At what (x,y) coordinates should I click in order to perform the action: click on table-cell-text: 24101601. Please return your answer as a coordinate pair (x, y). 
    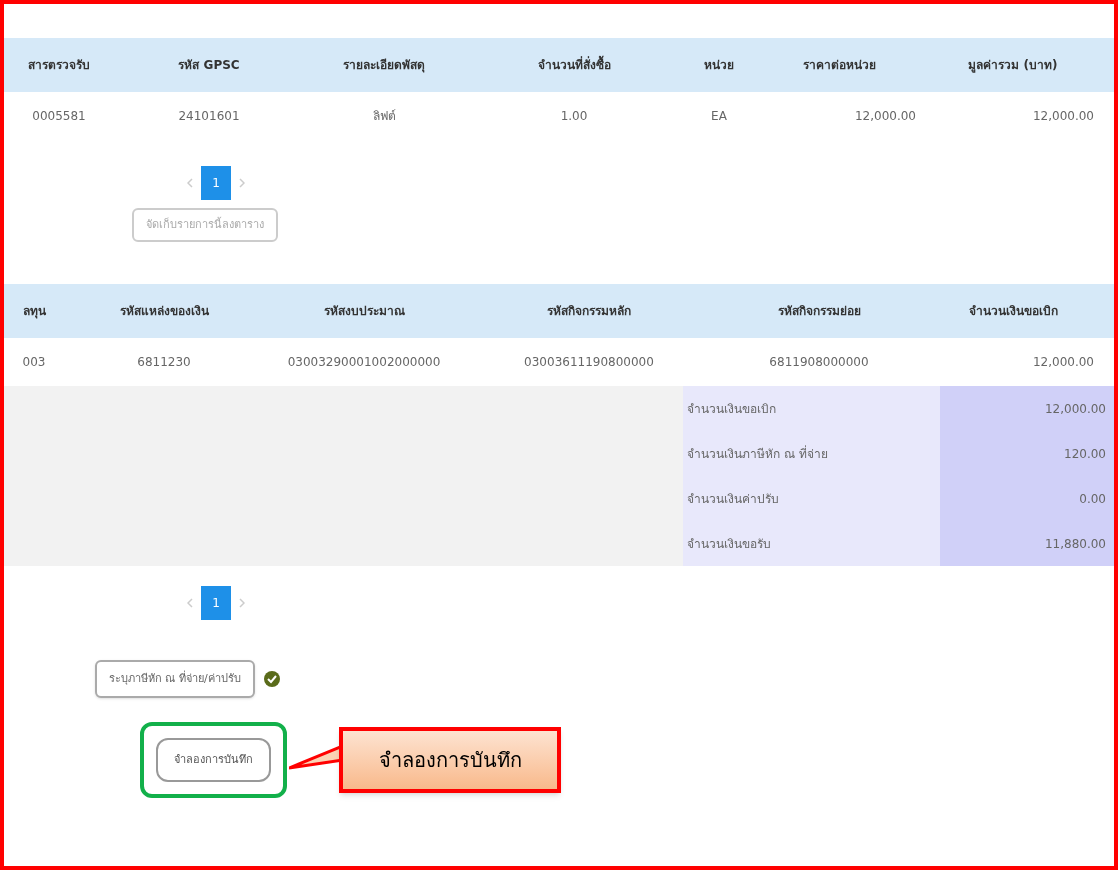
    Looking at the image, I should click on (209, 116).